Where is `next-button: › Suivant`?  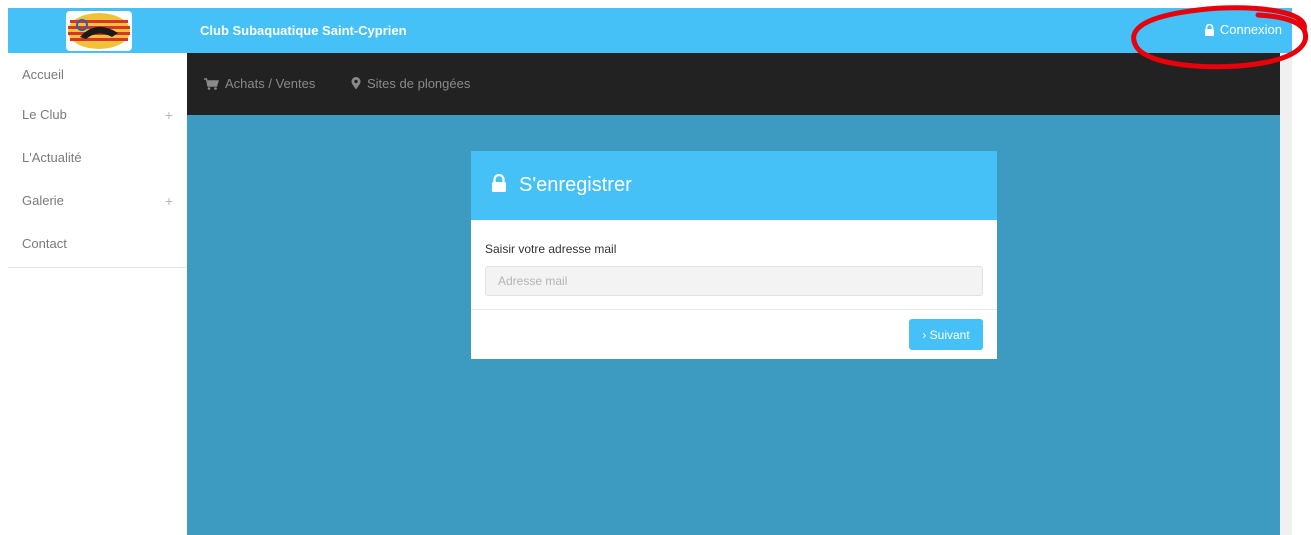 next-button: › Suivant is located at coordinates (946, 334).